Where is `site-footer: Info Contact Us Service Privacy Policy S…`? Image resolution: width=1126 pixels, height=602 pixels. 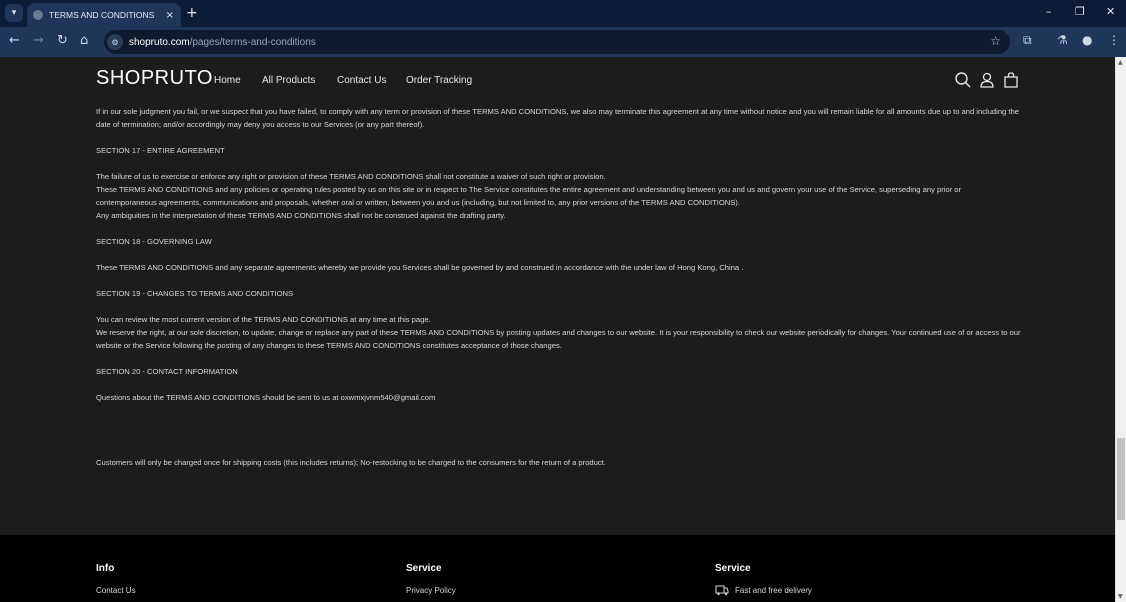 site-footer: Info Contact Us Service Privacy Policy S… is located at coordinates (557, 568).